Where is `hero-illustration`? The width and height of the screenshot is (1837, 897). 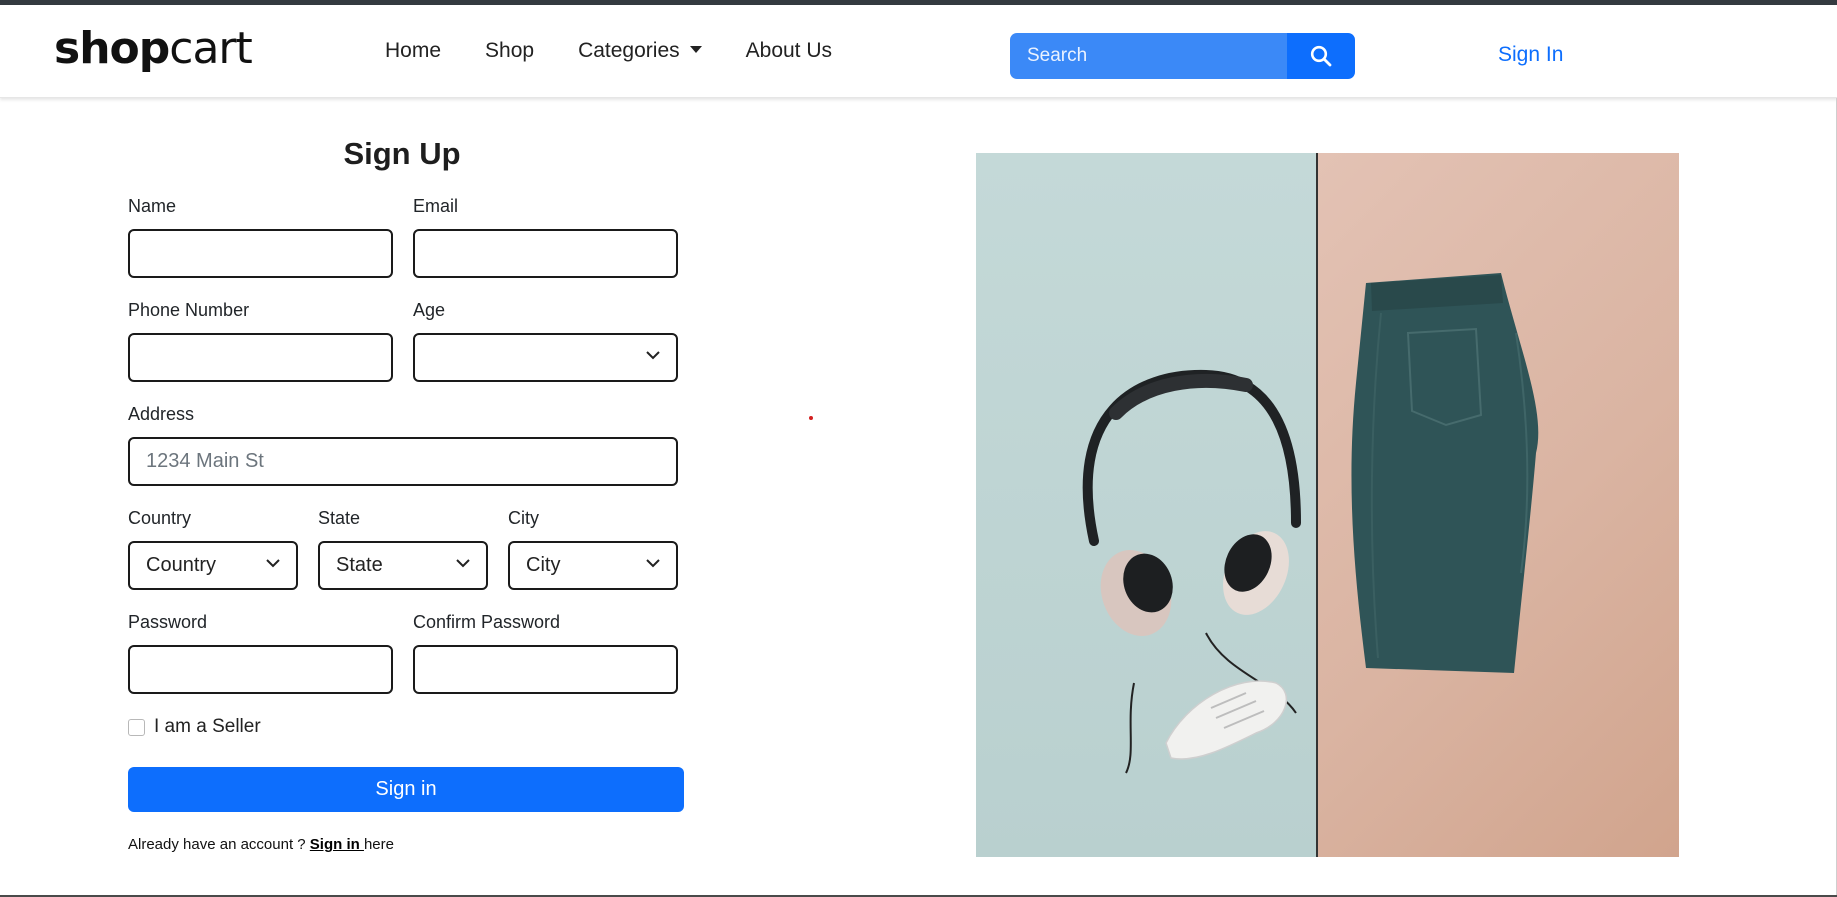 hero-illustration is located at coordinates (1310, 523).